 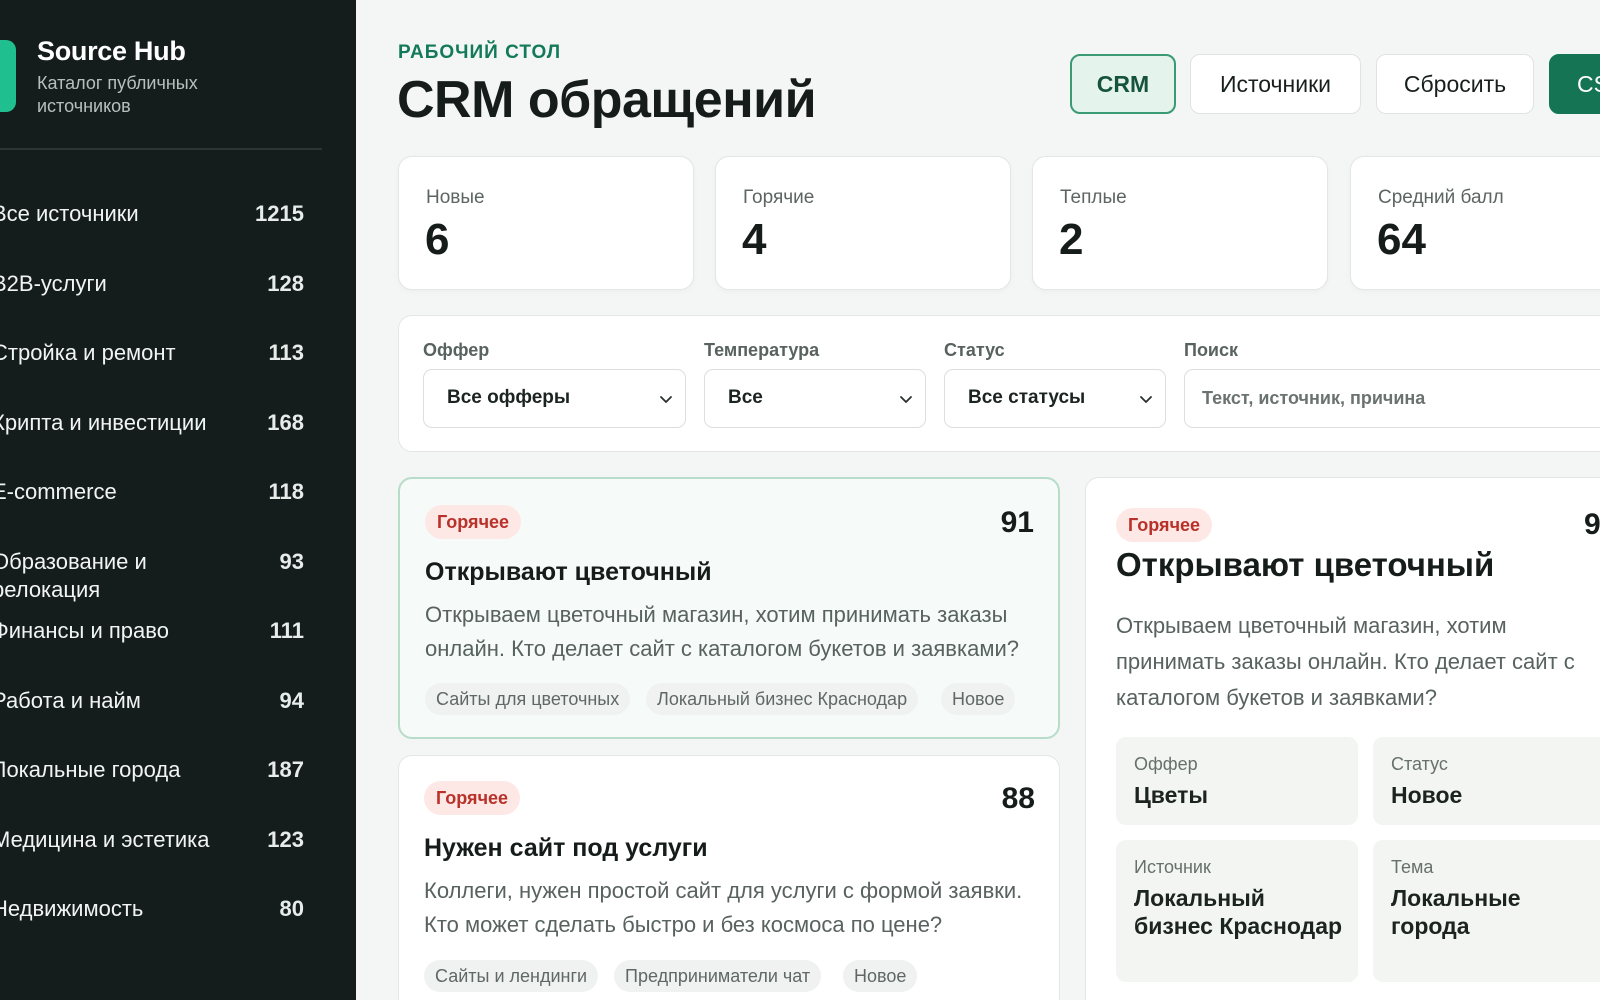 I want to click on info-status: Статус Новое, so click(x=1486, y=781).